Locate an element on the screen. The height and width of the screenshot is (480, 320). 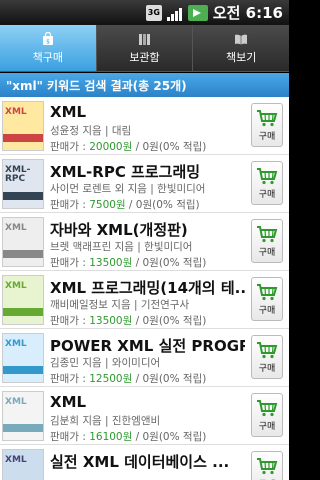
tab-label: 책보기 is located at coordinates (241, 57).